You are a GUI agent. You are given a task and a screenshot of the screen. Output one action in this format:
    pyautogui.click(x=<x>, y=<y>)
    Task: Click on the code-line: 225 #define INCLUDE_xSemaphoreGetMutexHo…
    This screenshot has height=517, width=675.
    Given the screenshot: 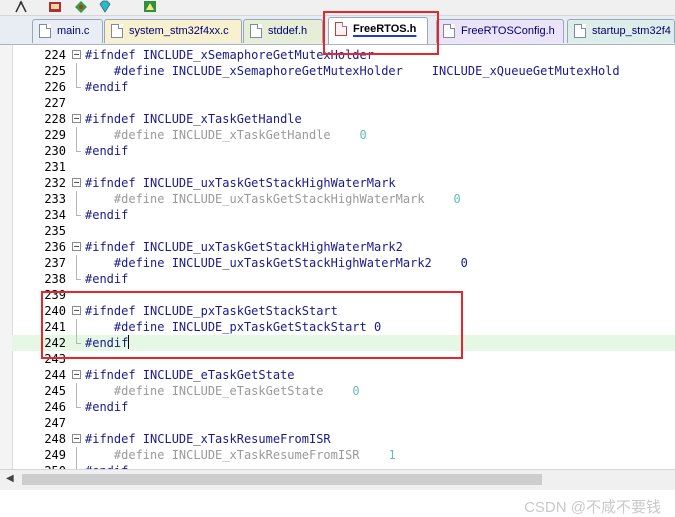 What is the action you would take?
    pyautogui.click(x=343, y=71)
    